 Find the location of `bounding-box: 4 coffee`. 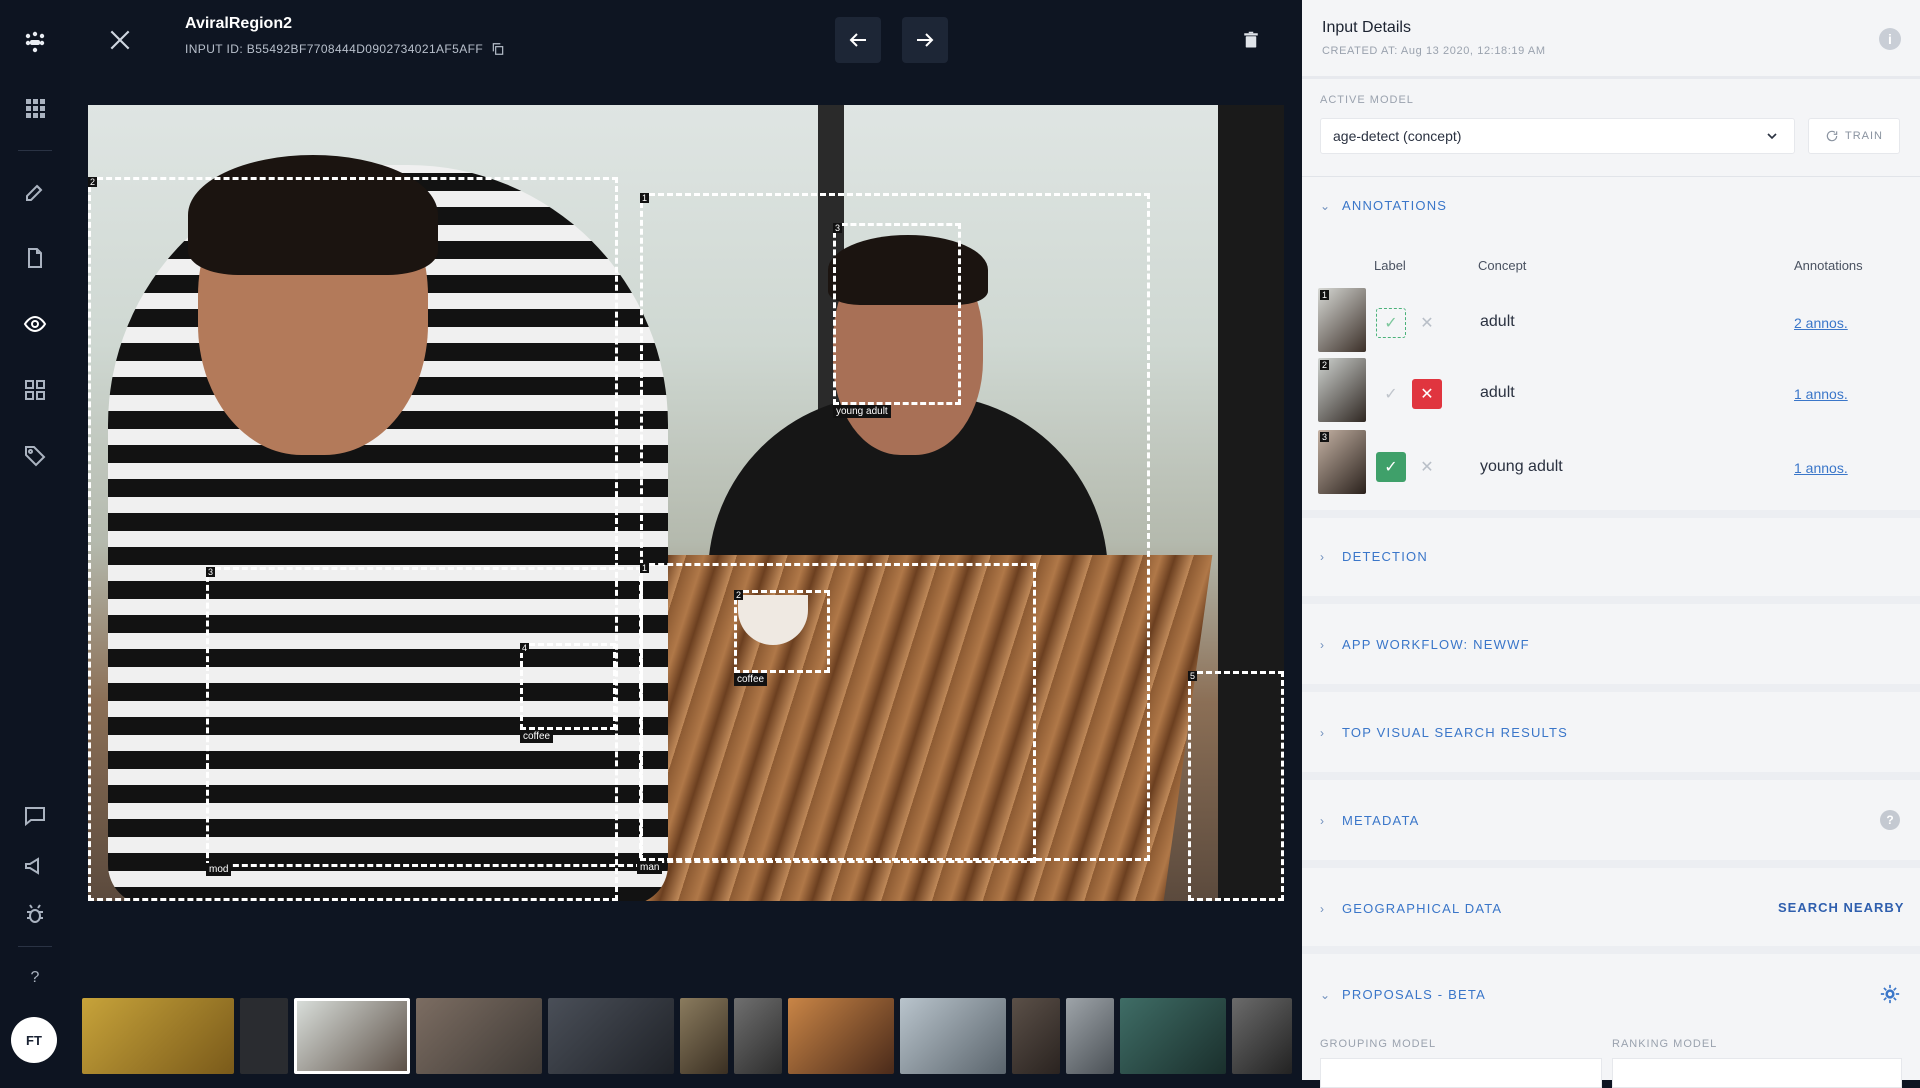

bounding-box: 4 coffee is located at coordinates (568, 693).